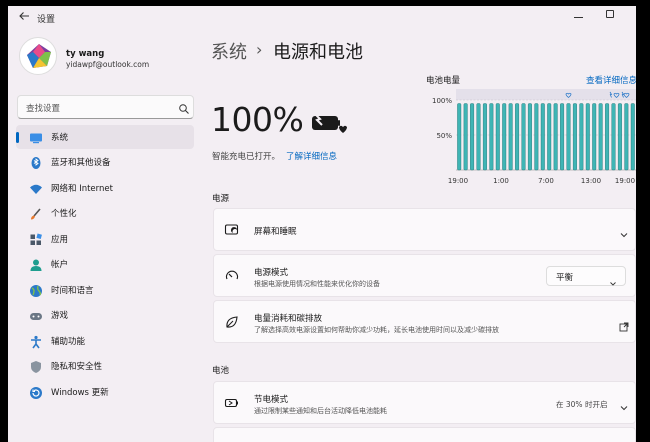  I want to click on view-details-link: 查看详细信息, so click(611, 80).